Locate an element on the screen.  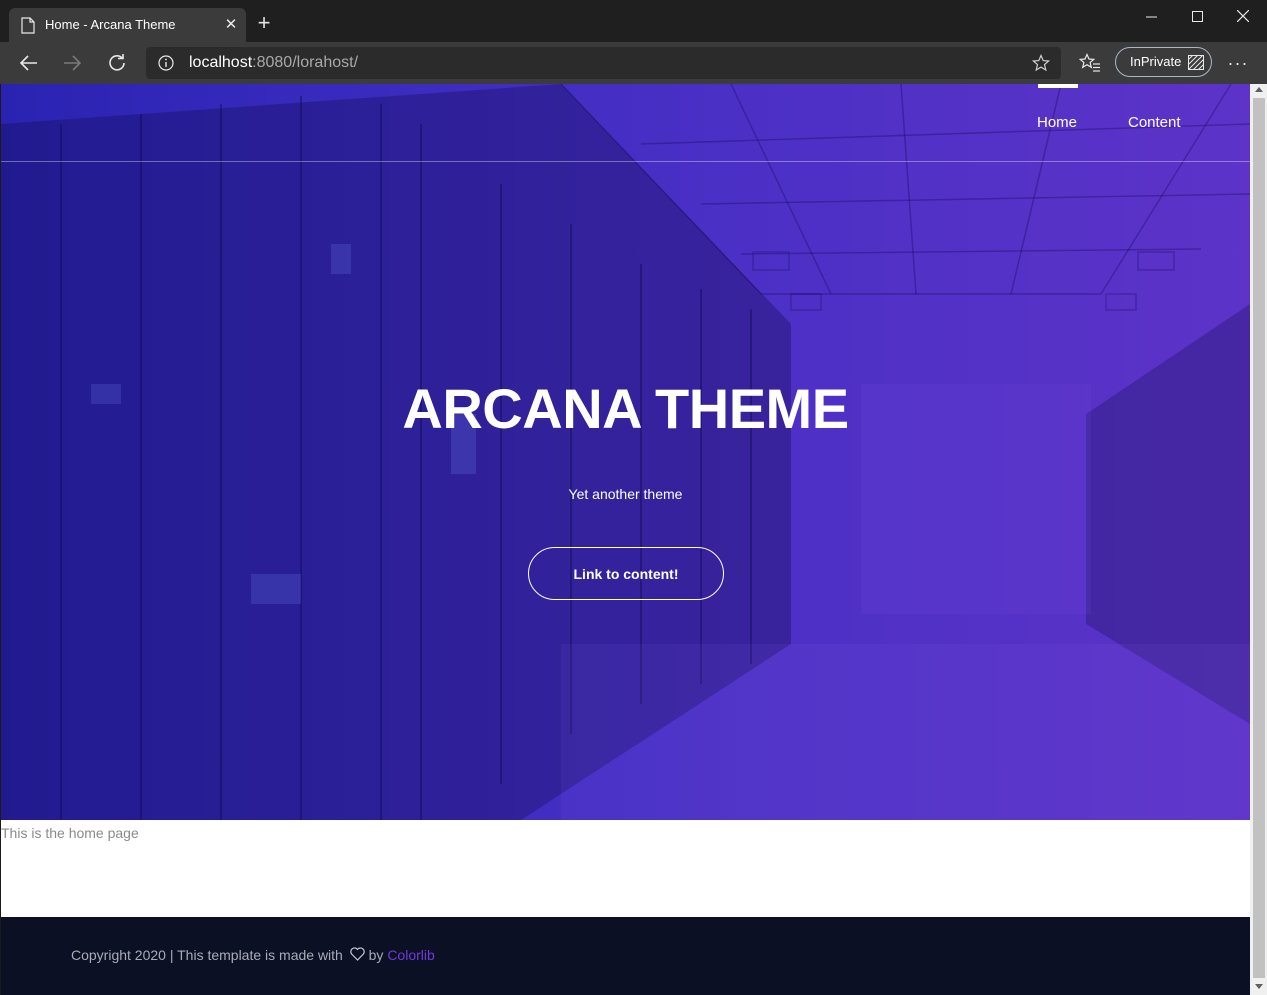
browser-toolbar: localhost:8080/lorahost/ InPrivate ··· is located at coordinates (633, 63).